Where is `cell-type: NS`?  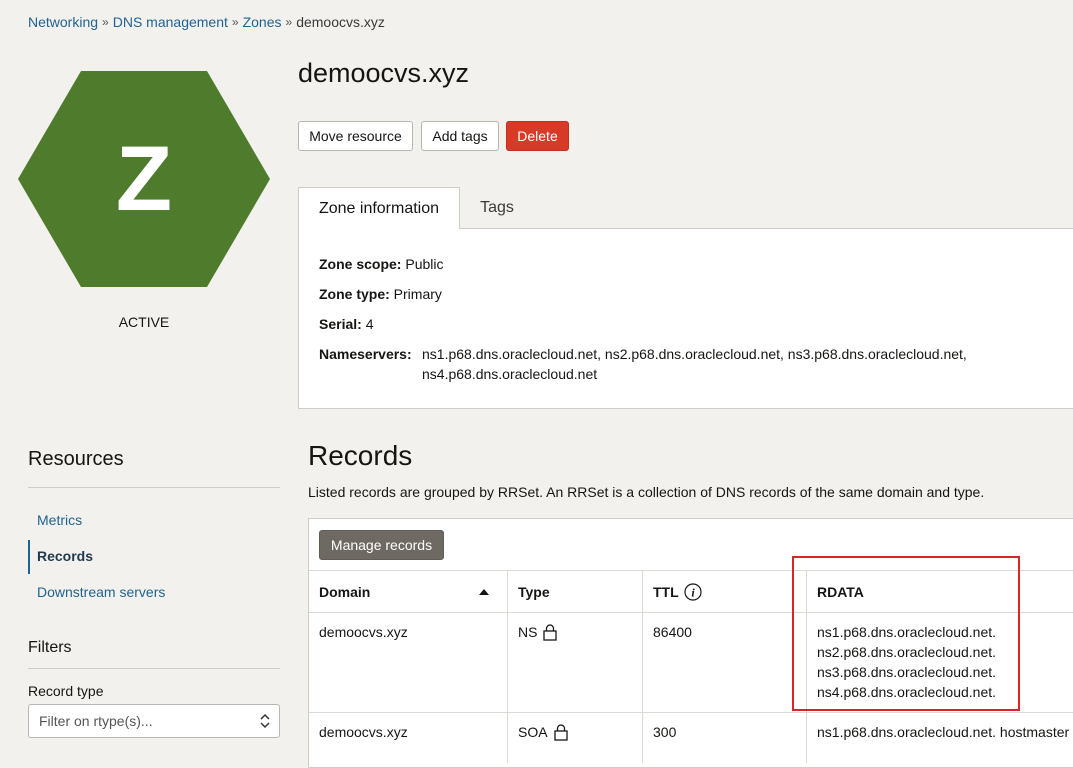 cell-type: NS is located at coordinates (538, 632).